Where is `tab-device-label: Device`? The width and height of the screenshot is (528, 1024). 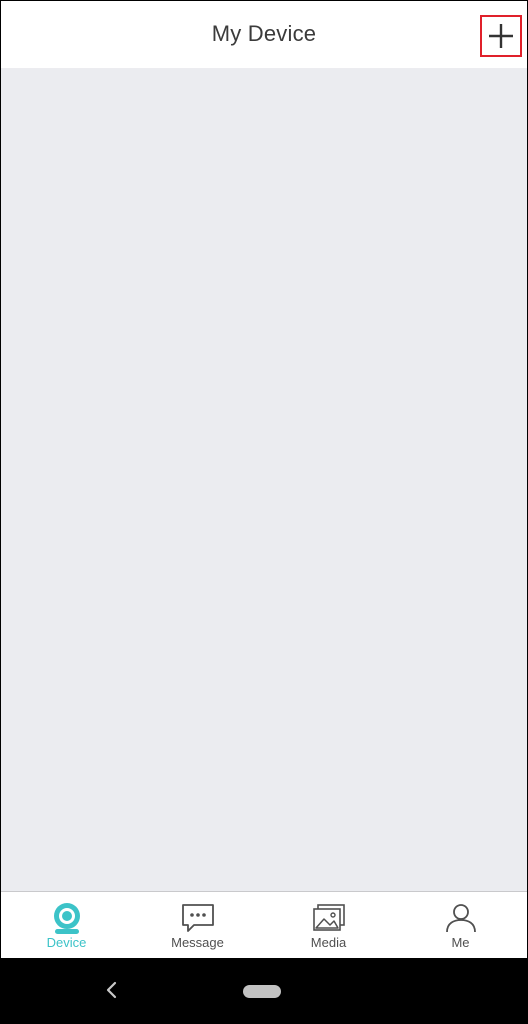
tab-device-label: Device is located at coordinates (66, 942).